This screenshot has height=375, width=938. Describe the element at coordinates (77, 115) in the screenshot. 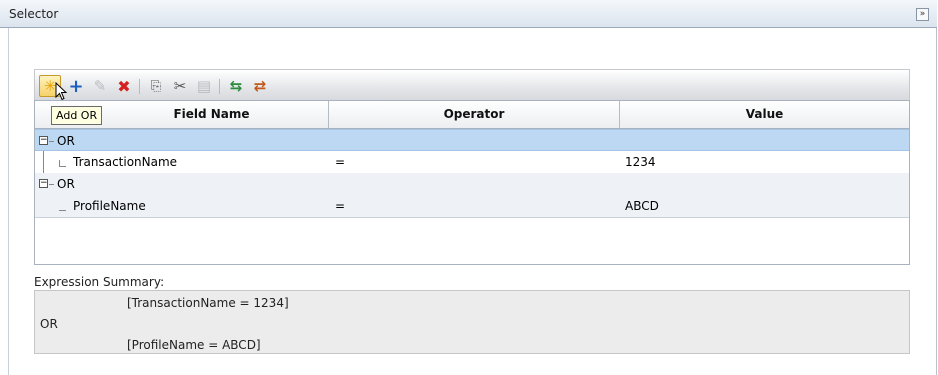

I see `add-or-tooltip: Add OR` at that location.